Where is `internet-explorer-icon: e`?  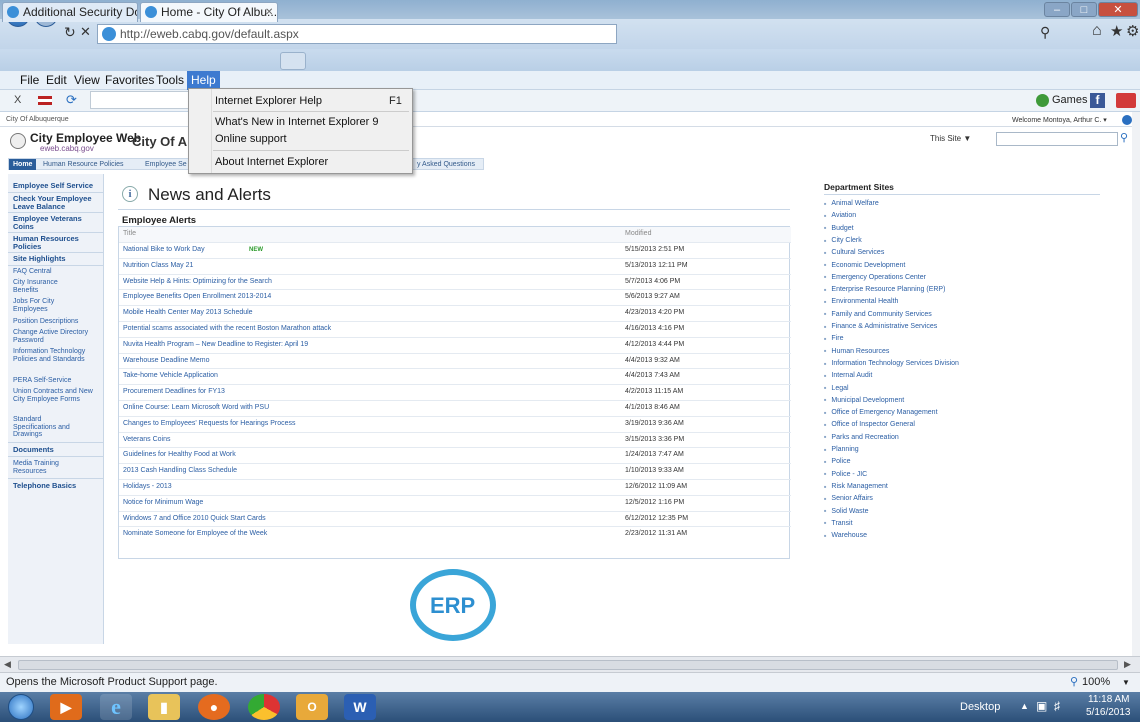 internet-explorer-icon: e is located at coordinates (116, 707).